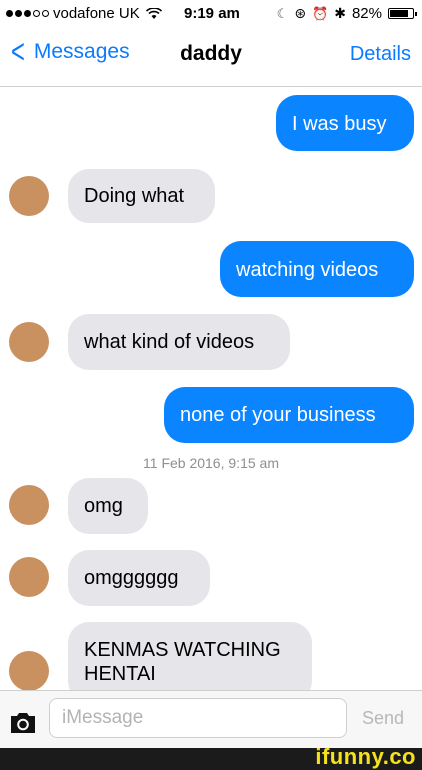 The height and width of the screenshot is (770, 422). Describe the element at coordinates (131, 578) in the screenshot. I see `message-text: omgggggg` at that location.